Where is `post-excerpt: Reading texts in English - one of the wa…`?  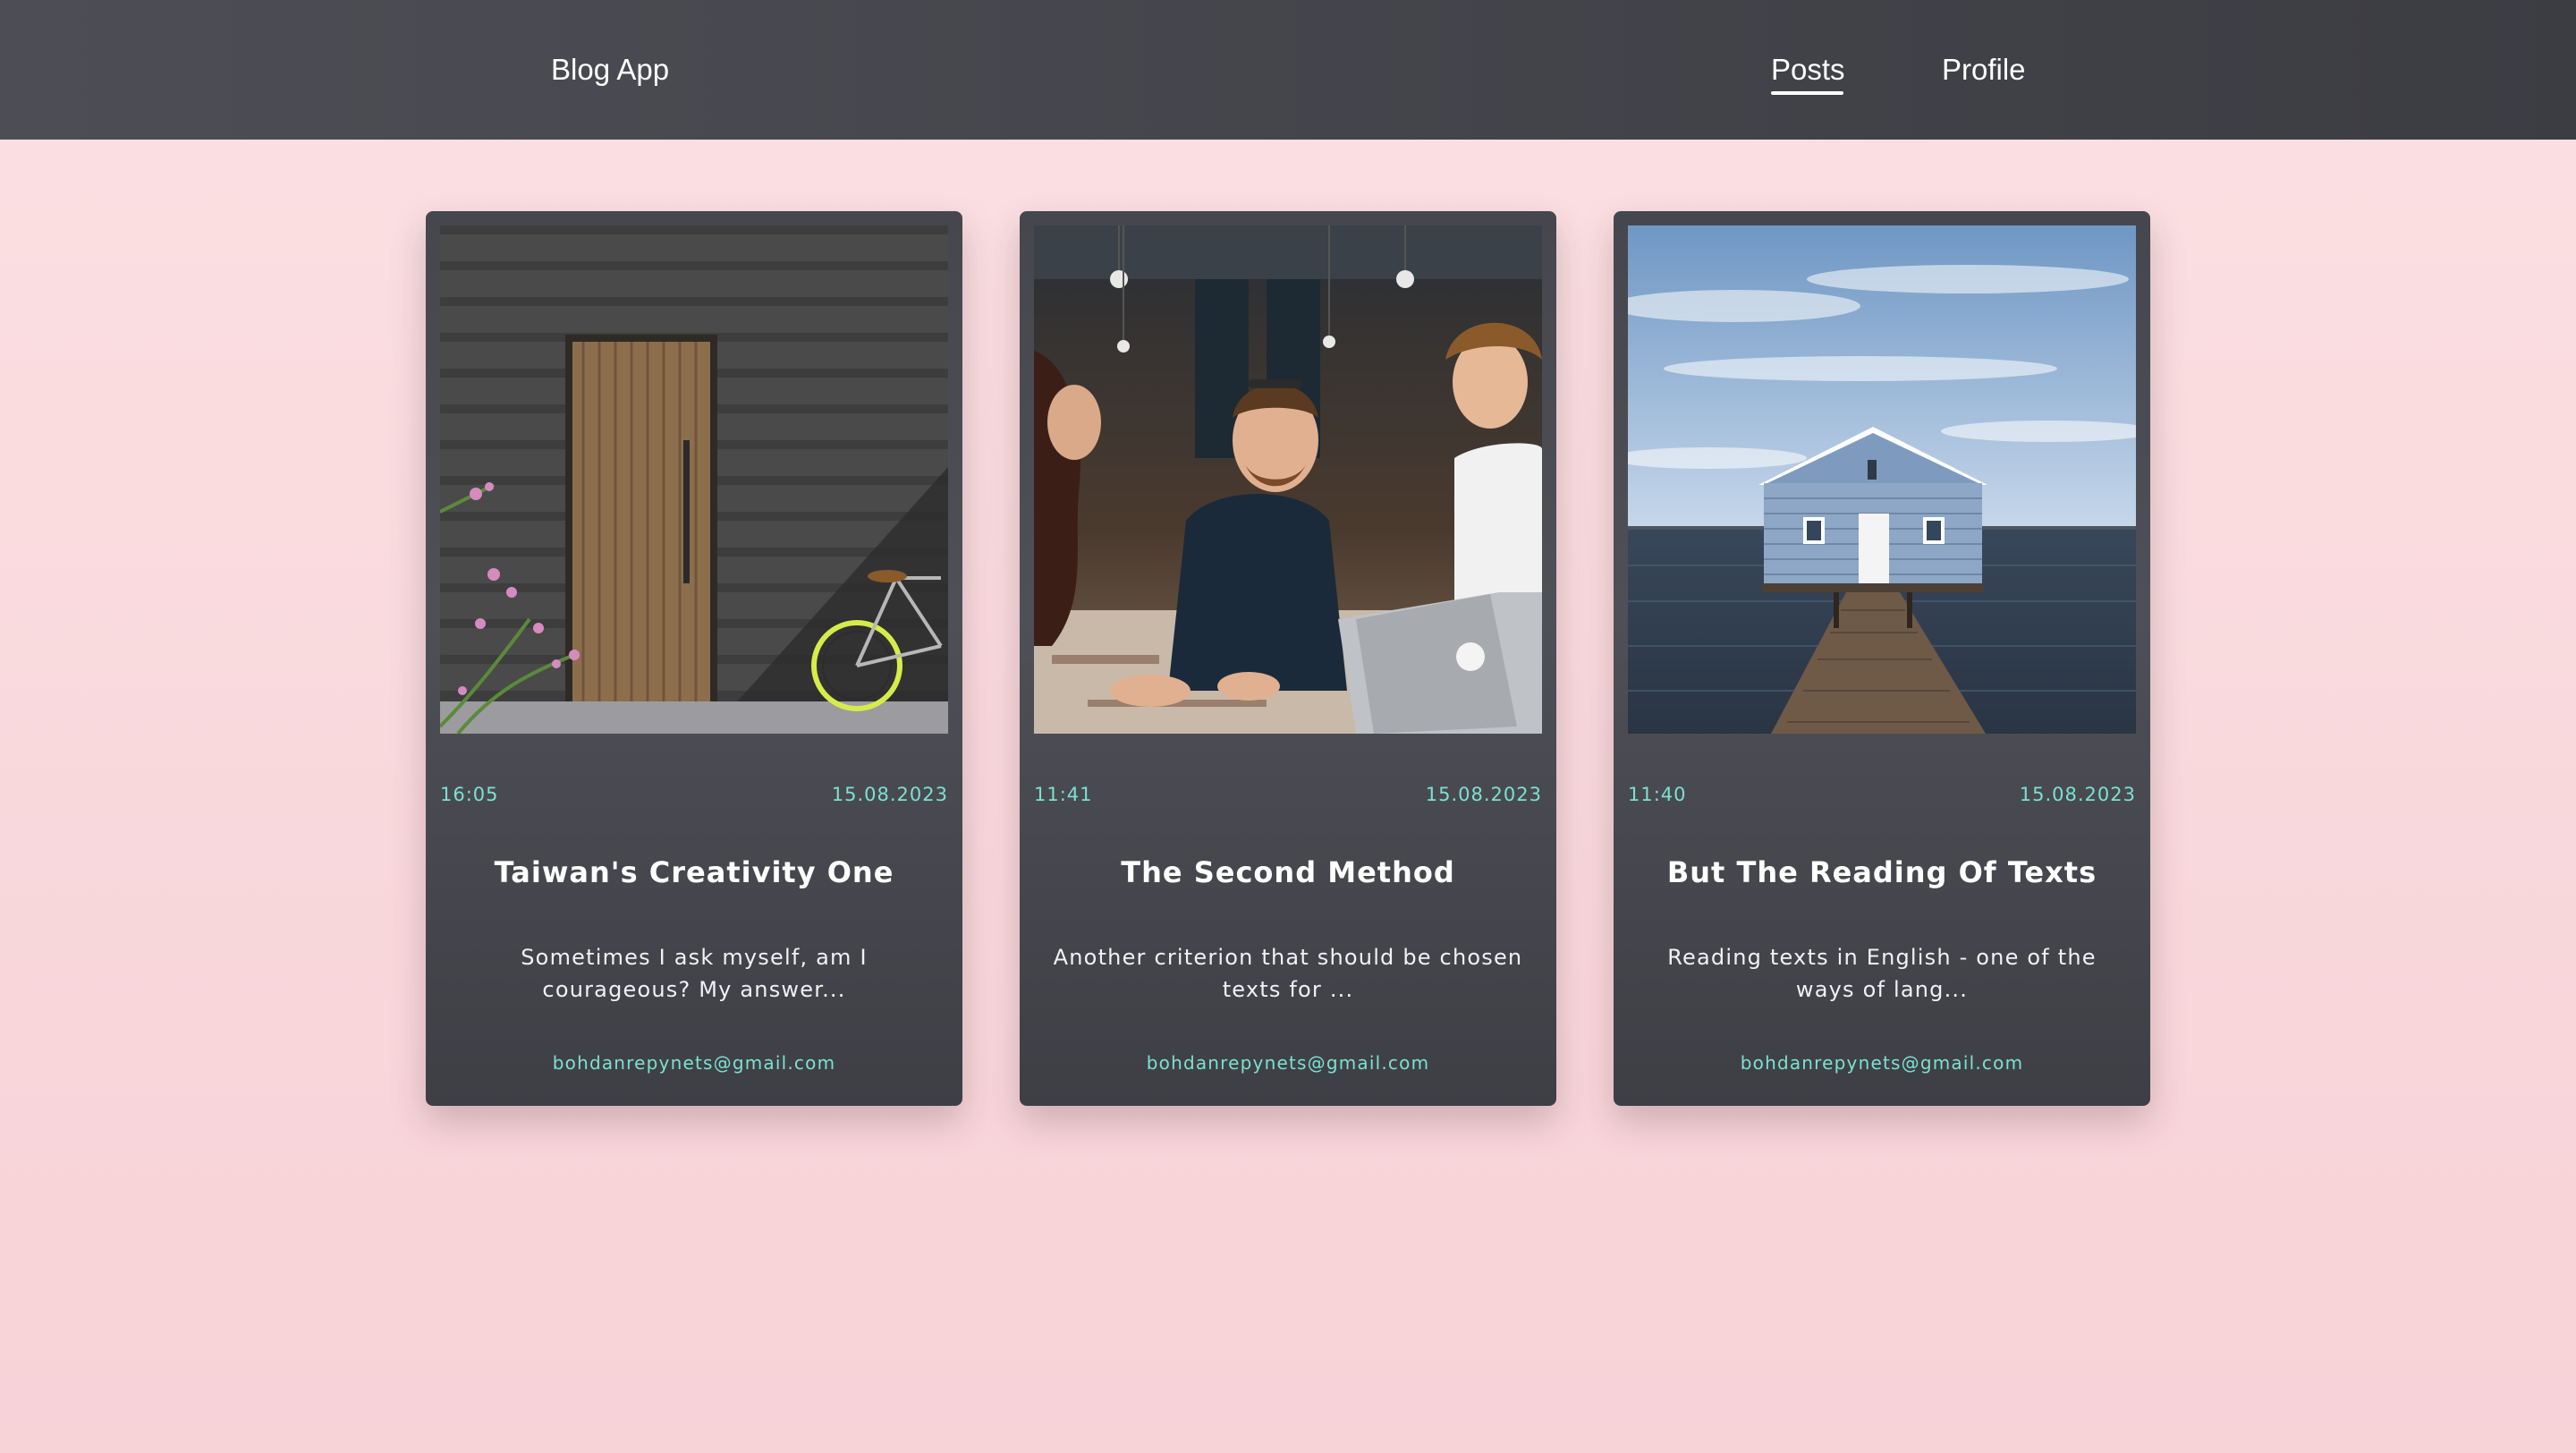
post-excerpt: Reading texts in English - one of the wa… is located at coordinates (1882, 973).